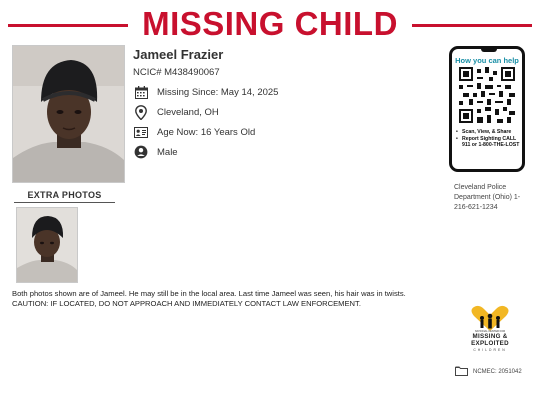 The height and width of the screenshot is (417, 540). Describe the element at coordinates (178, 54) in the screenshot. I see `child-name: Jameel Frazier` at that location.